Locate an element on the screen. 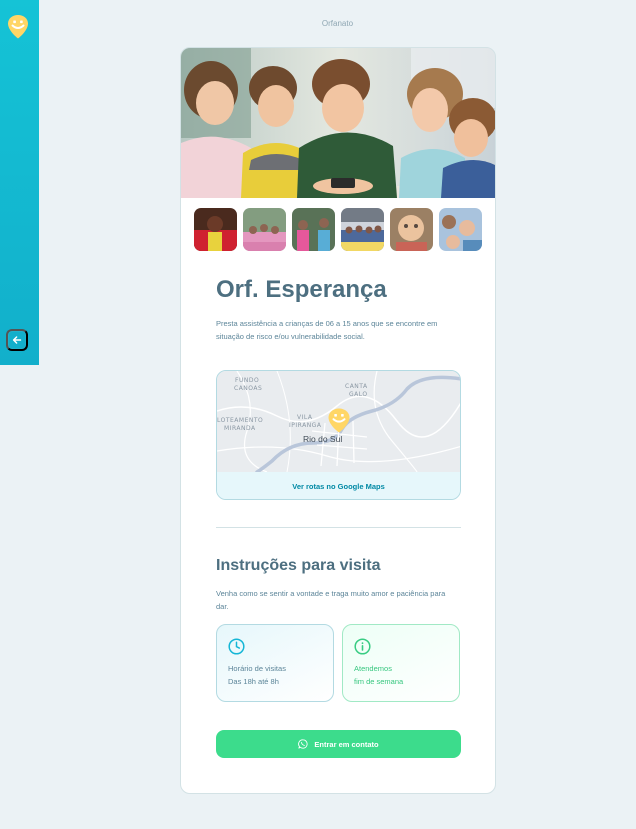  open-weekends-box: Atendemos fim de semana is located at coordinates (401, 663).